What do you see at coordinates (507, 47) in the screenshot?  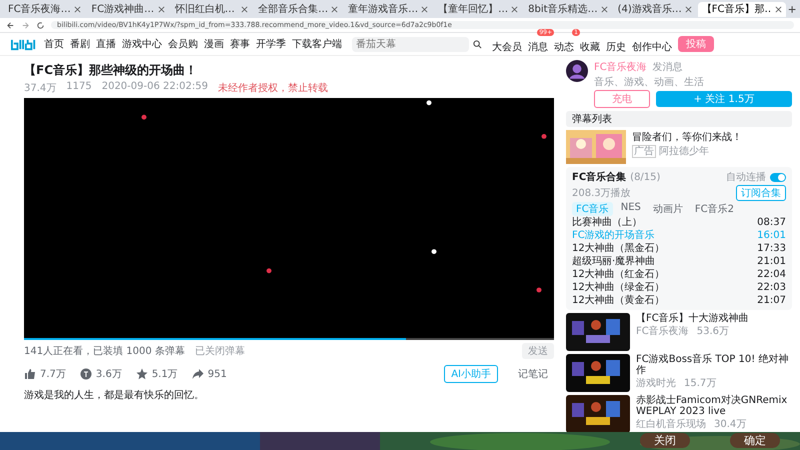 I see `header-link: 大会员` at bounding box center [507, 47].